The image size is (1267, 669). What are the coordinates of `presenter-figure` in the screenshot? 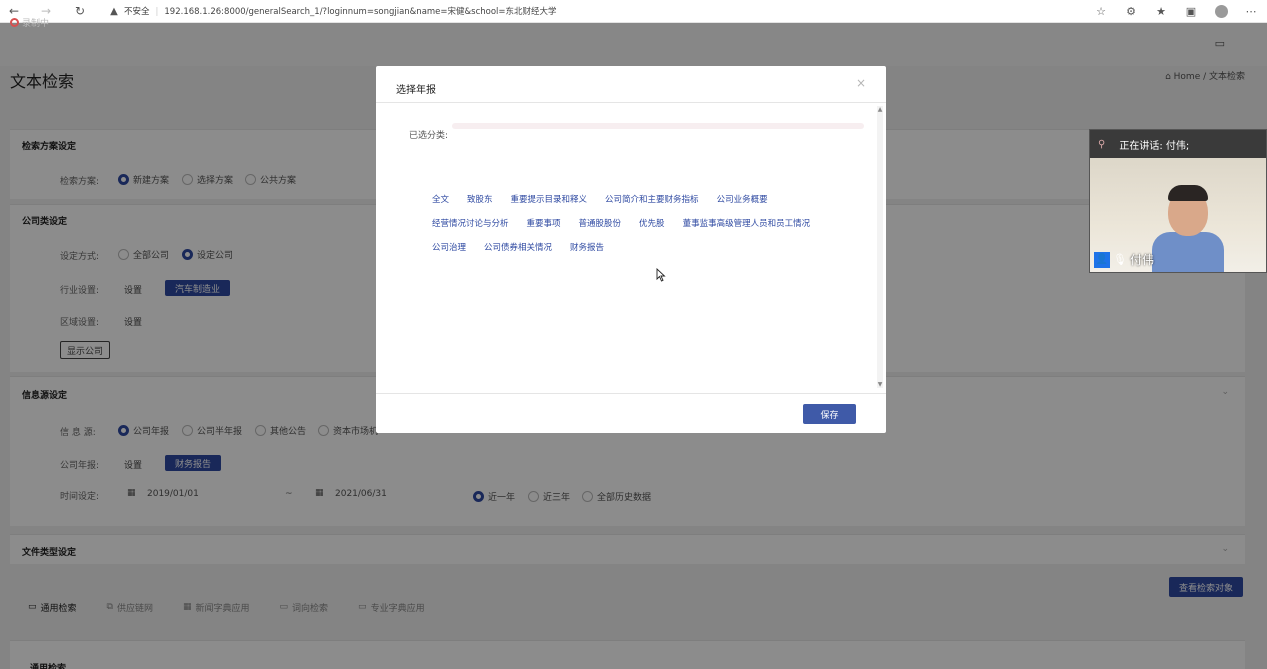 It's located at (1188, 252).